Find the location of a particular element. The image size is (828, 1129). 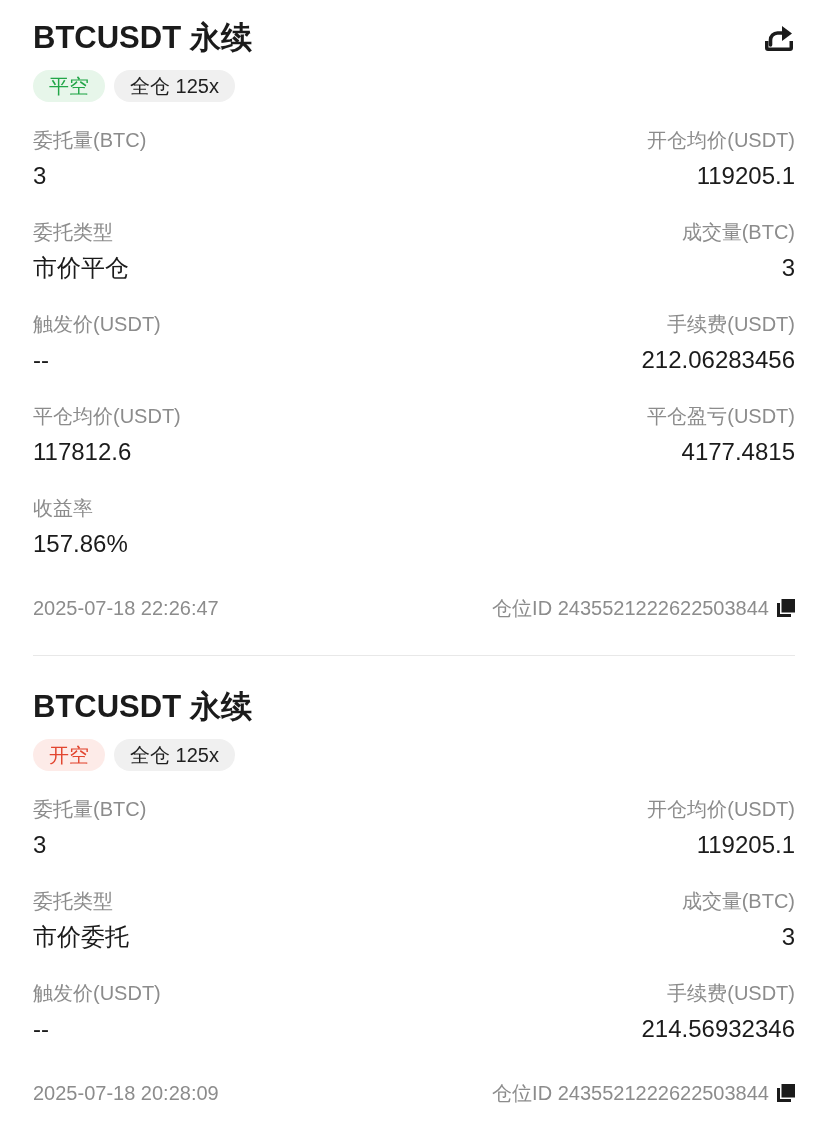

field-value: 214.56932346 is located at coordinates (718, 1029).